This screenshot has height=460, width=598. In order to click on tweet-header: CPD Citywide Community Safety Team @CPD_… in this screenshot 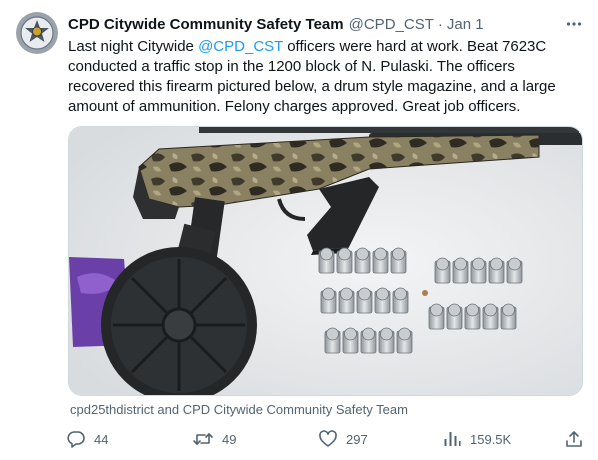, I will do `click(318, 24)`.